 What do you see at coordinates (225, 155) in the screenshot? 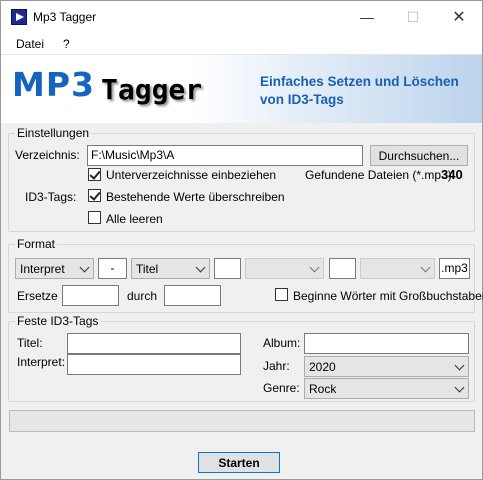
I see `directory-input: F:\Music\Mp3\A` at bounding box center [225, 155].